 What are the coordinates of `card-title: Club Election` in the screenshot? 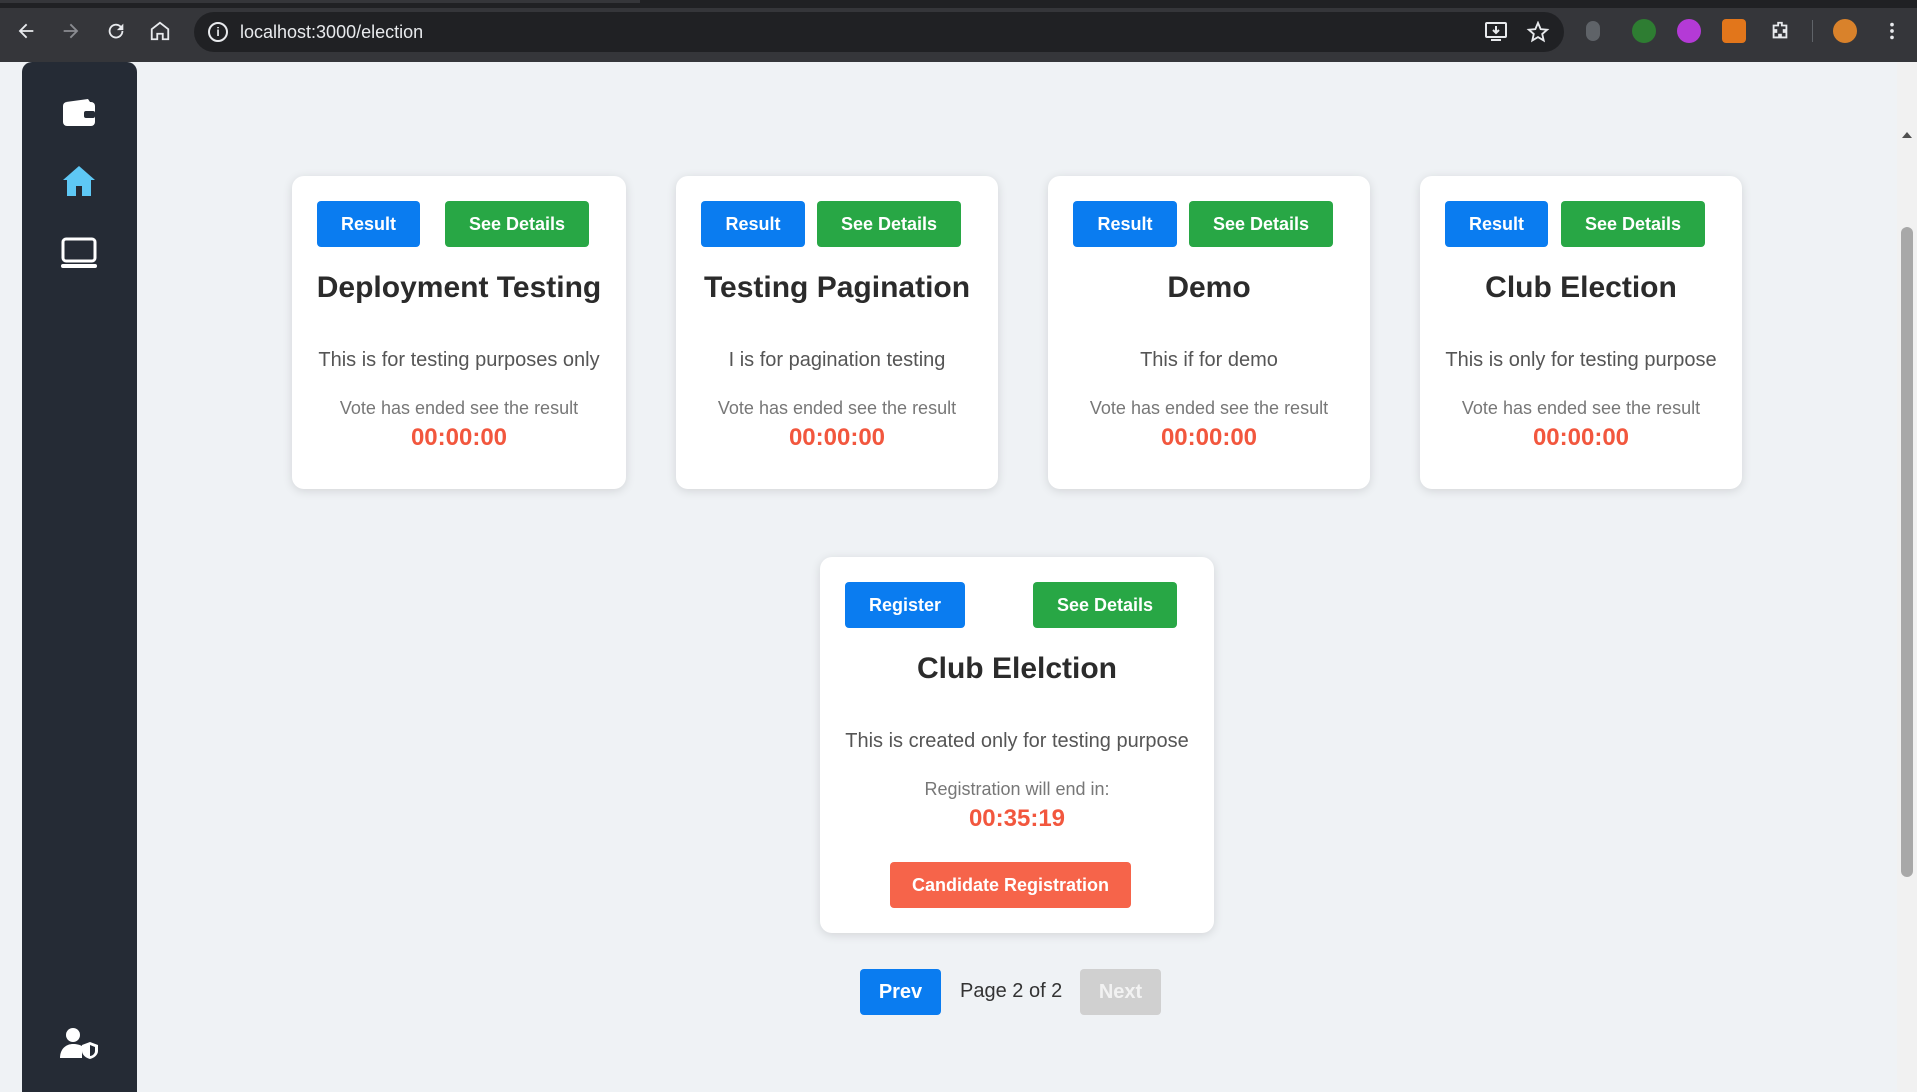 It's located at (1581, 287).